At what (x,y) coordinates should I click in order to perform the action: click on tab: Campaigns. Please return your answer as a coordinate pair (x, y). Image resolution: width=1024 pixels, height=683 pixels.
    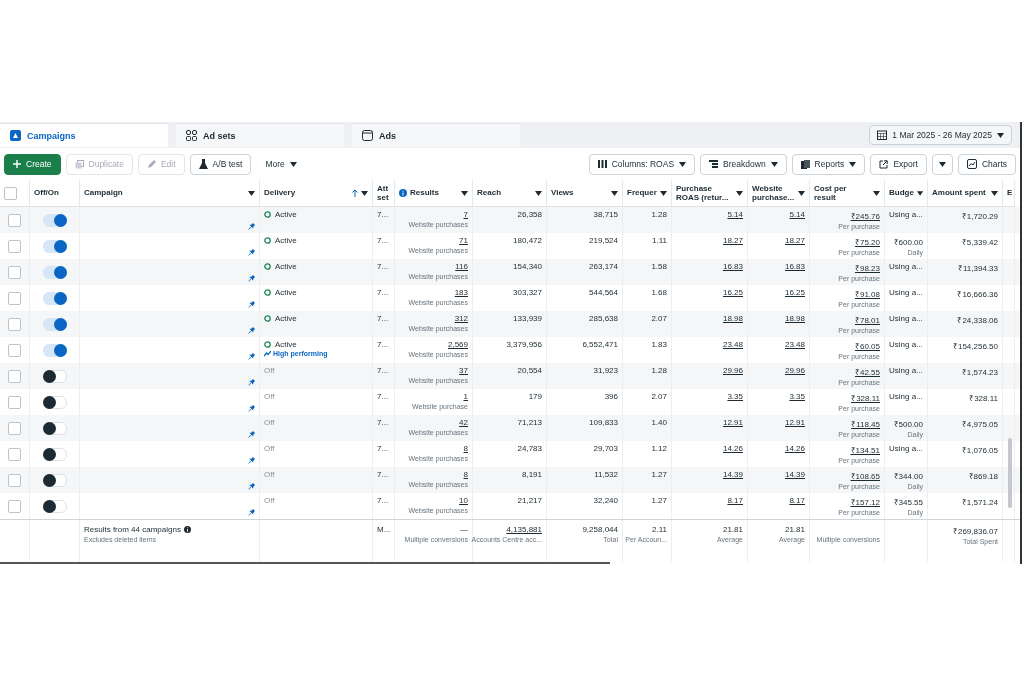
    Looking at the image, I should click on (84, 135).